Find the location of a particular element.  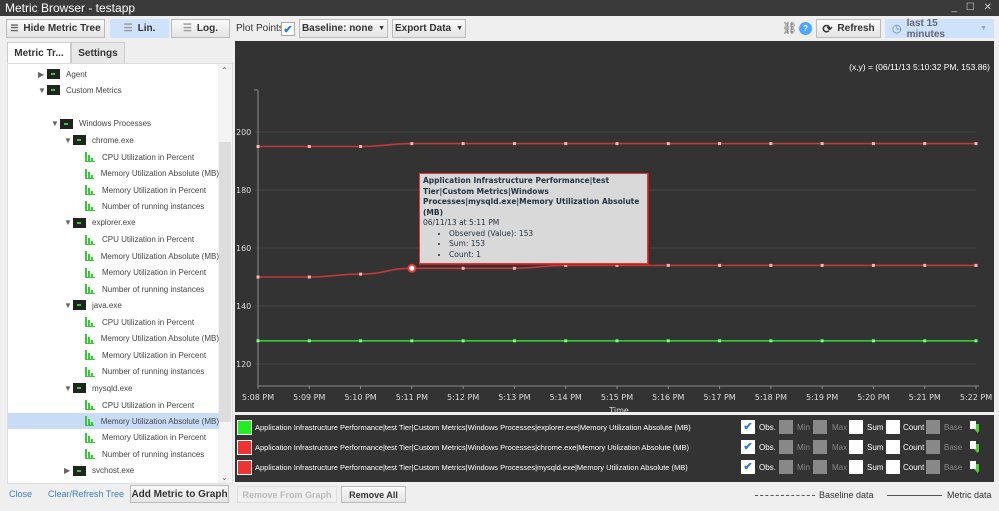

tree-folder: ▶ TrustedInstaller.exe is located at coordinates (113, 482).